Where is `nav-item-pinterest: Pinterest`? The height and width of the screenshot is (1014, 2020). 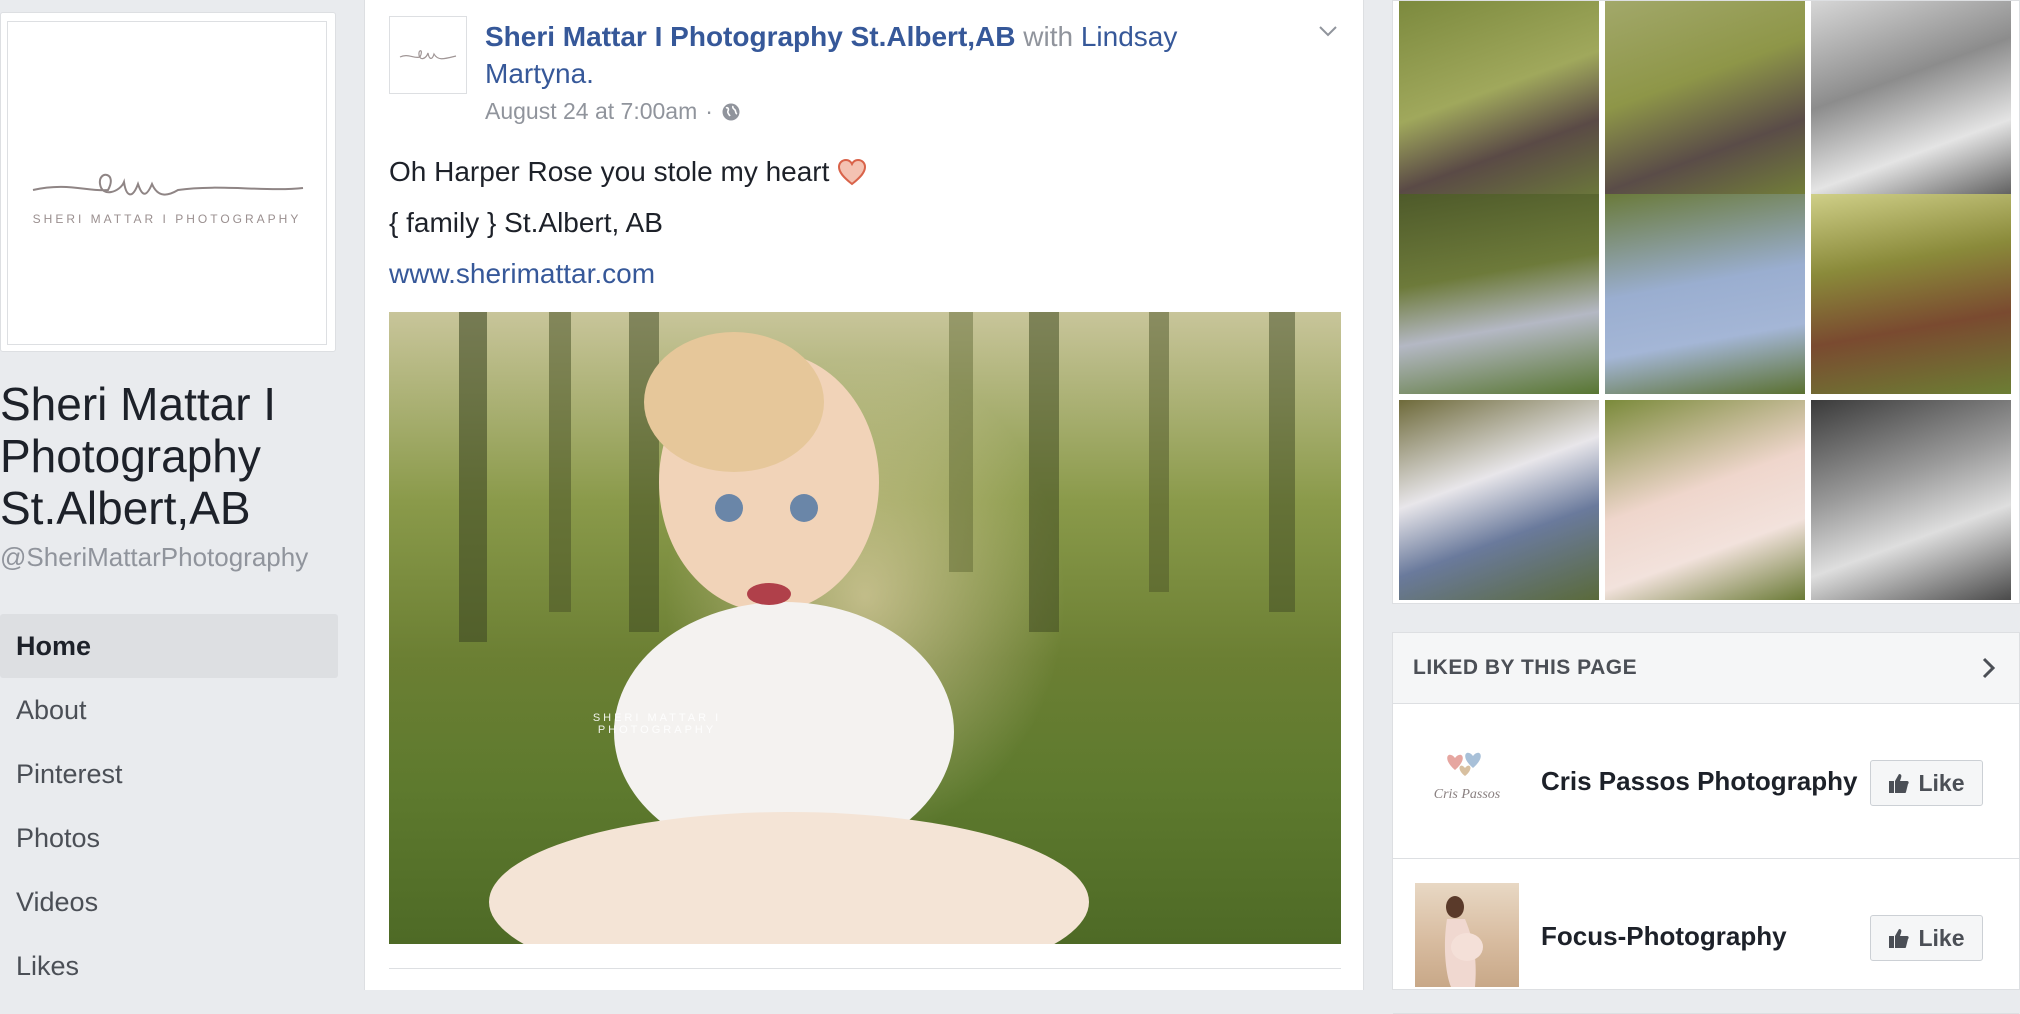
nav-item-pinterest: Pinterest is located at coordinates (169, 774).